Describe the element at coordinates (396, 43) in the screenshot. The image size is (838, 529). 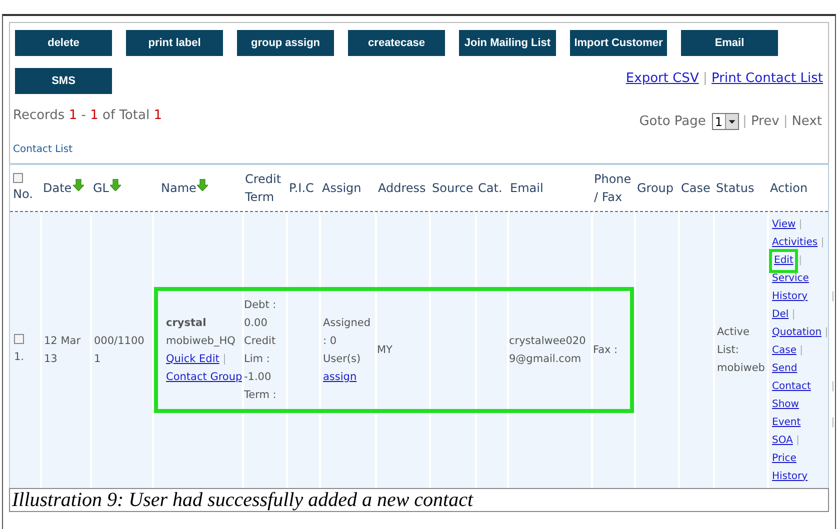
I see `toolbar-button: createcase` at that location.